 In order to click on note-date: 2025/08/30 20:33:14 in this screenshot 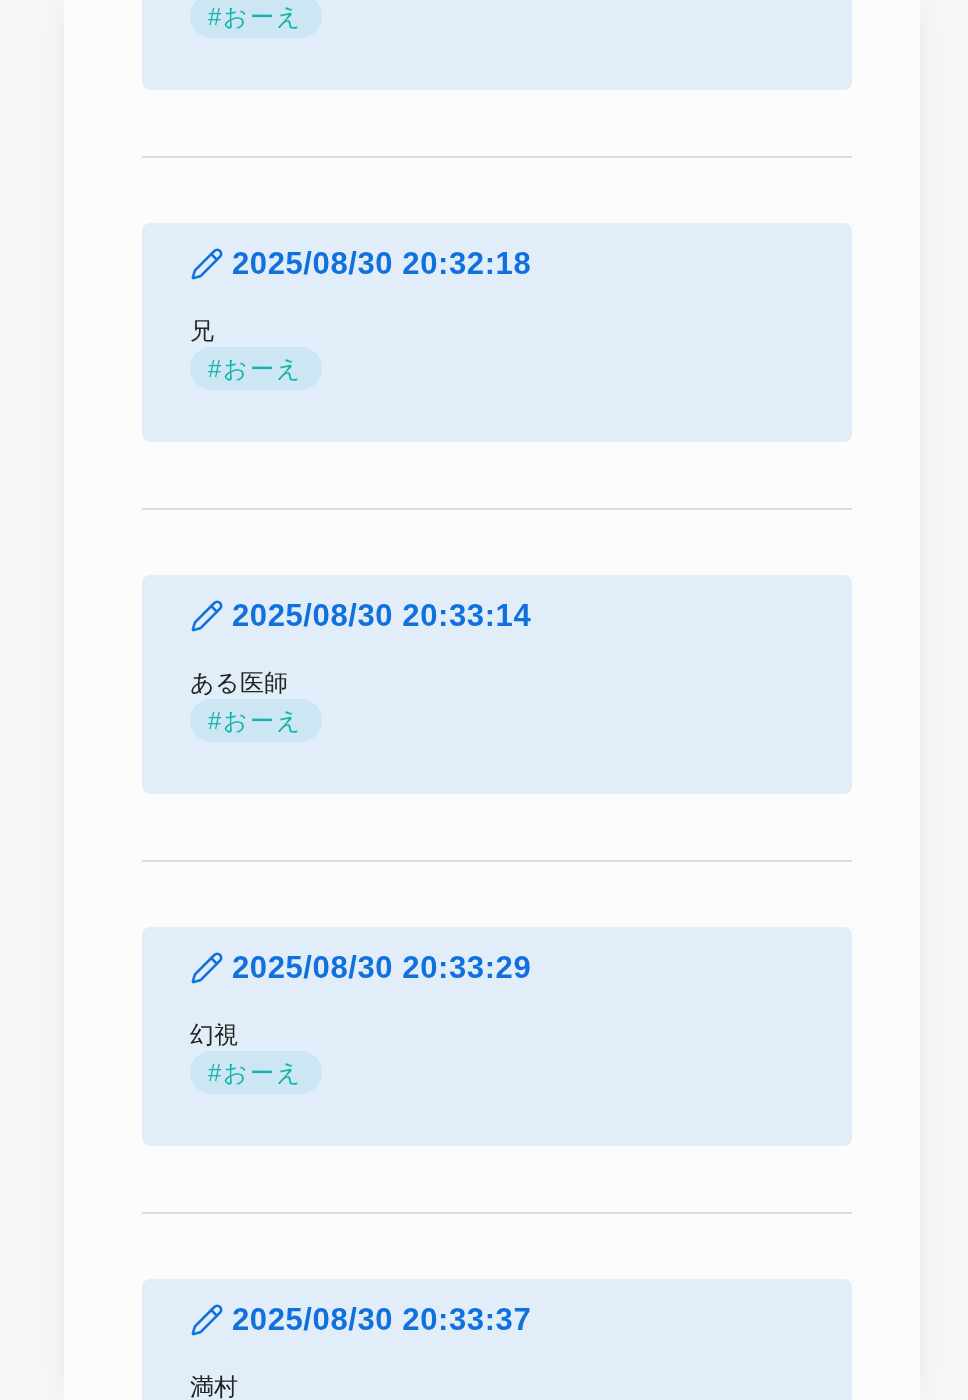, I will do `click(382, 616)`.